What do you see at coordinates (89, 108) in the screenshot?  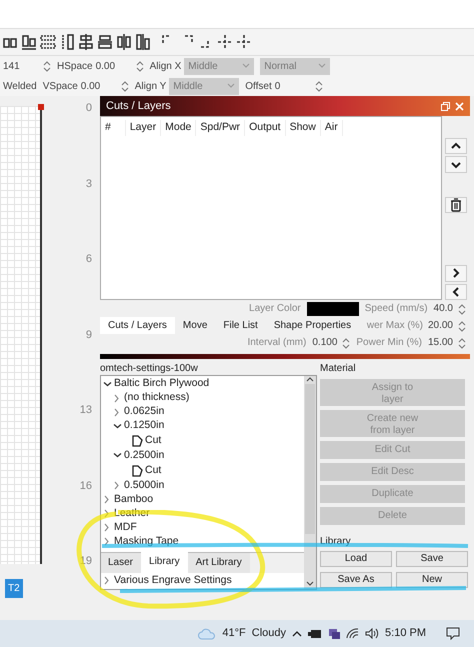 I see `ruler-label: 0` at bounding box center [89, 108].